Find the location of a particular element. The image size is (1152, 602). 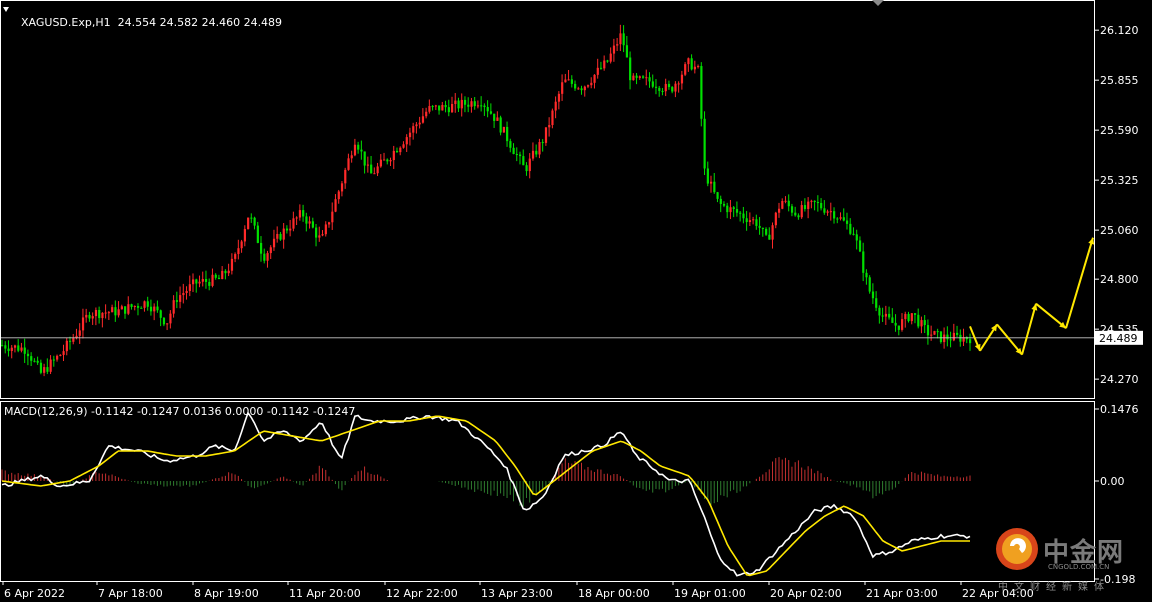

panel-menu-icon is located at coordinates (6, 9).